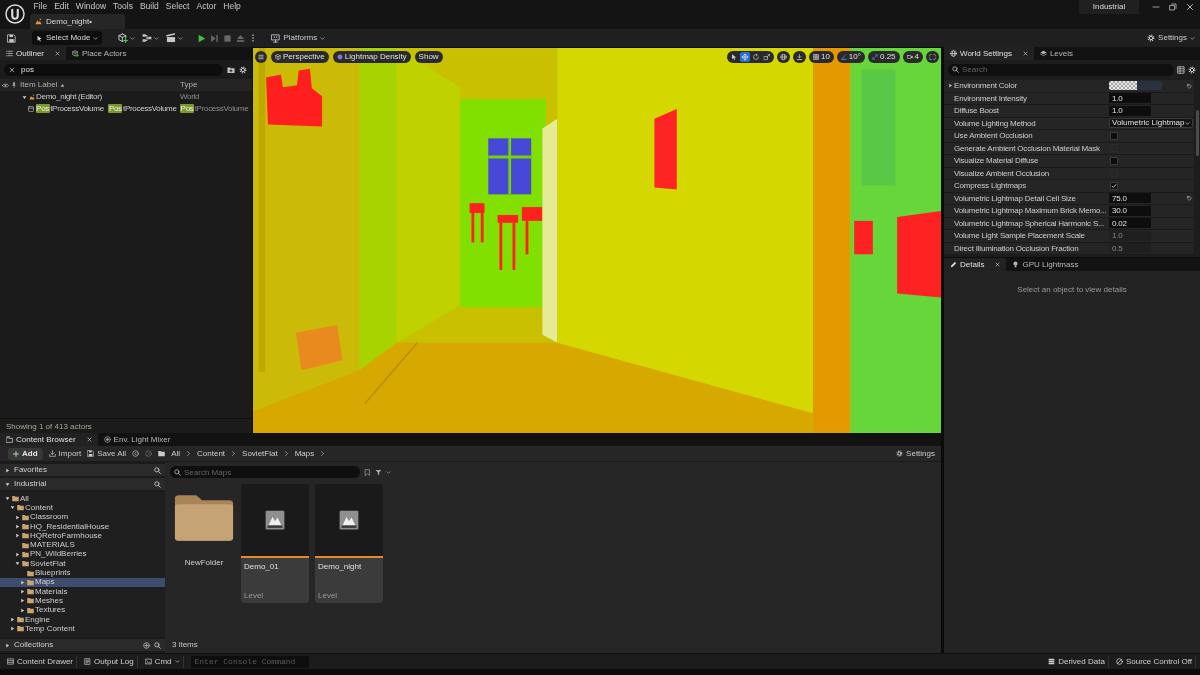 This screenshot has height=675, width=1200. What do you see at coordinates (367, 472) in the screenshot?
I see `bookmark-icon` at bounding box center [367, 472].